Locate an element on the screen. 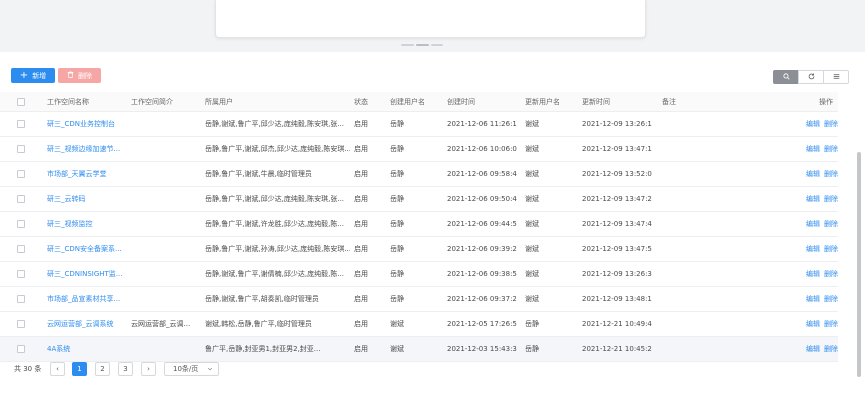 This screenshot has width=865, height=407. col-ops: 操作 is located at coordinates (826, 101).